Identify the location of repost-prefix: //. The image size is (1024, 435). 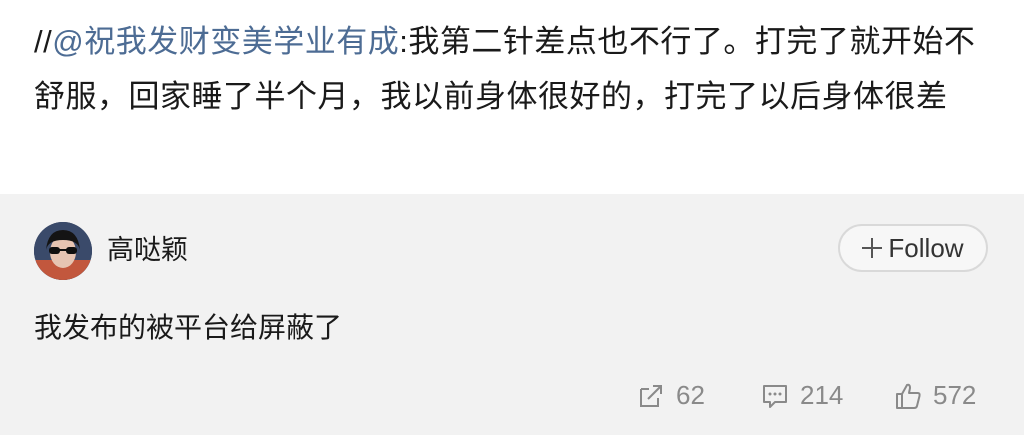
(43, 41).